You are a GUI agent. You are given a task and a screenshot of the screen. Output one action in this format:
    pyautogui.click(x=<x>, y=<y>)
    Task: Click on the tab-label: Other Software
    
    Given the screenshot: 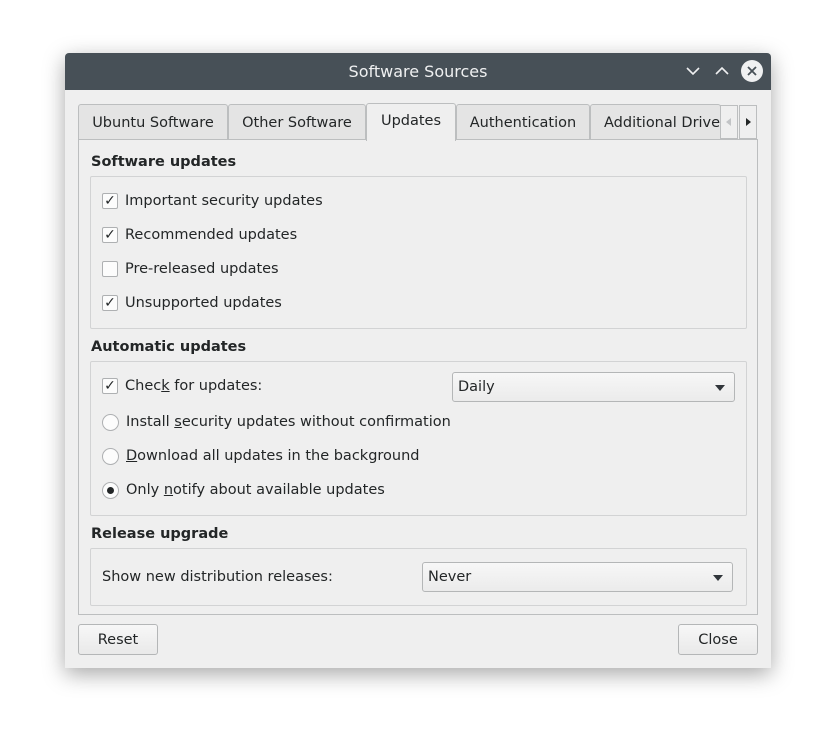 What is the action you would take?
    pyautogui.click(x=297, y=123)
    